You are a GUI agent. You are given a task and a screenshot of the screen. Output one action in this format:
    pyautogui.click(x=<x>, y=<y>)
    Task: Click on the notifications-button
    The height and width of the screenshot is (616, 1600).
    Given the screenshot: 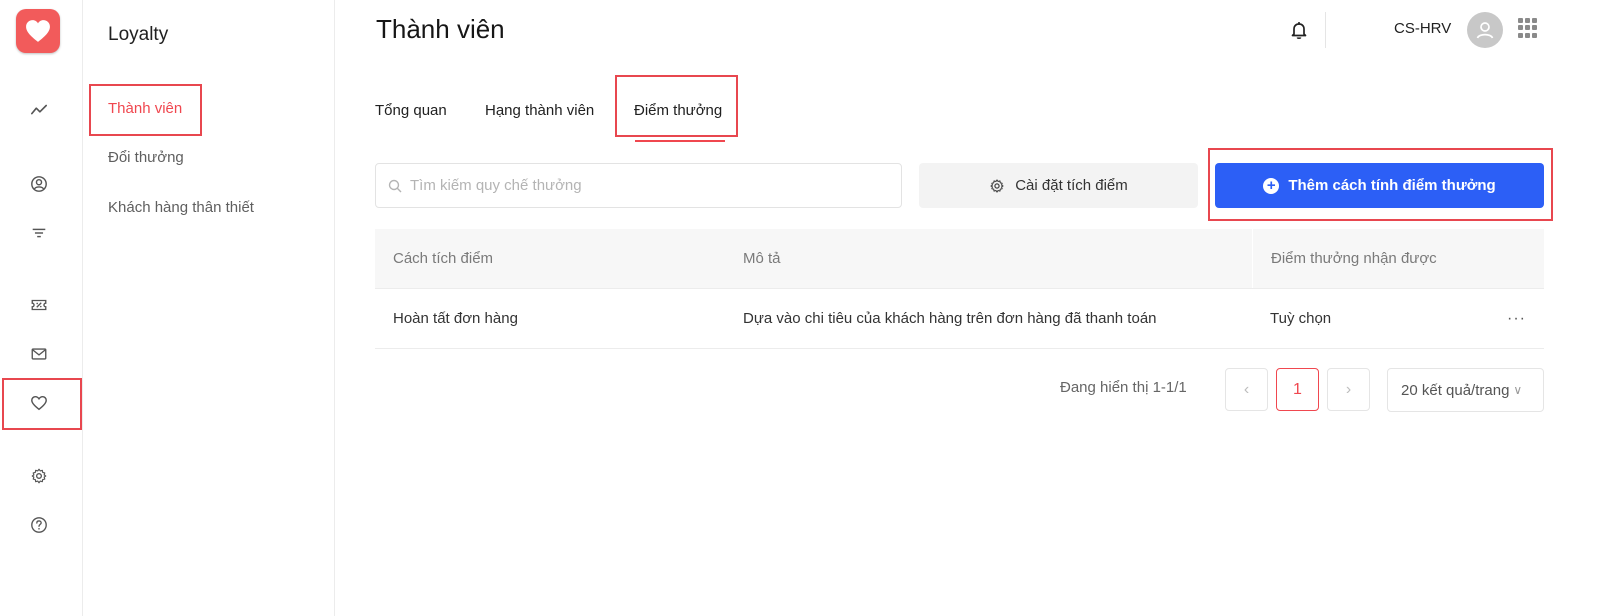 What is the action you would take?
    pyautogui.click(x=1299, y=30)
    